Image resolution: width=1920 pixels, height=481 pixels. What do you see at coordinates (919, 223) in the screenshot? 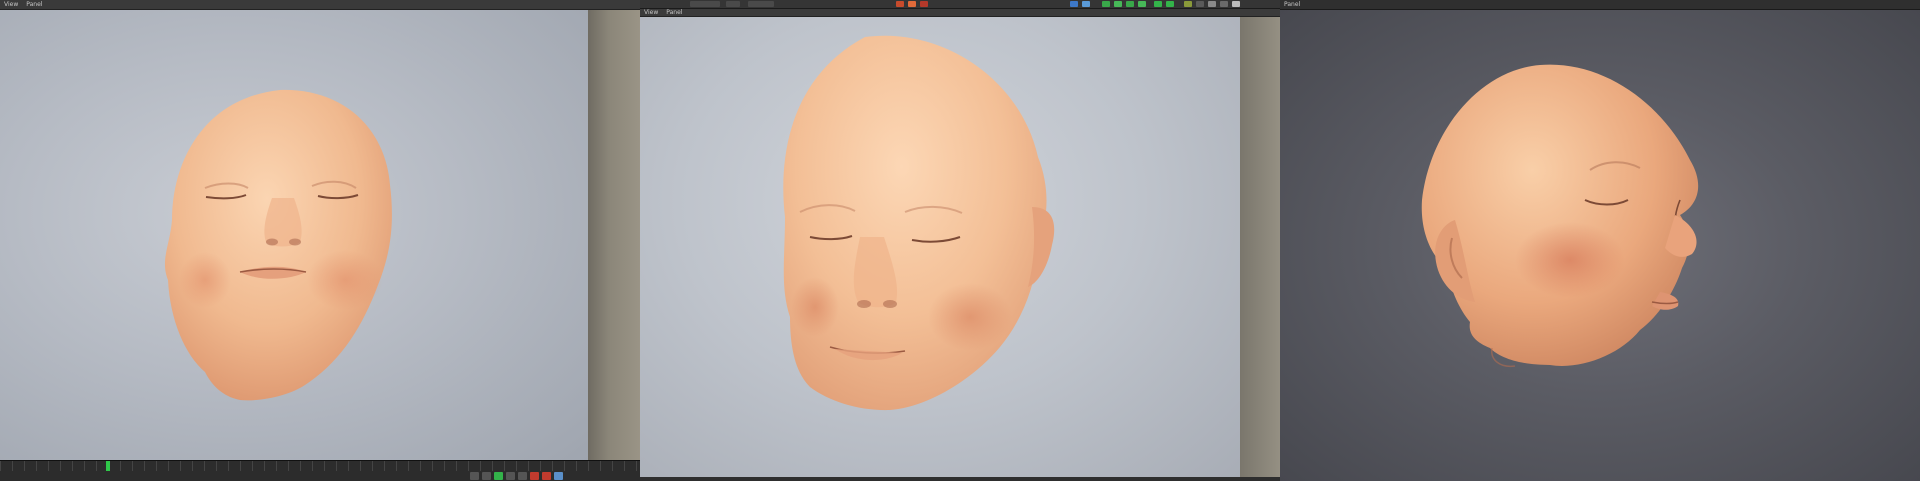
I see `baby-head-model-three-quarter` at bounding box center [919, 223].